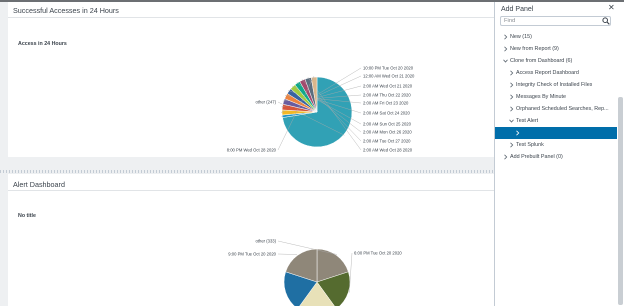 The image size is (624, 306). I want to click on pie-slice-label: 6:00 PM Tue Oct 20 2020, so click(378, 253).